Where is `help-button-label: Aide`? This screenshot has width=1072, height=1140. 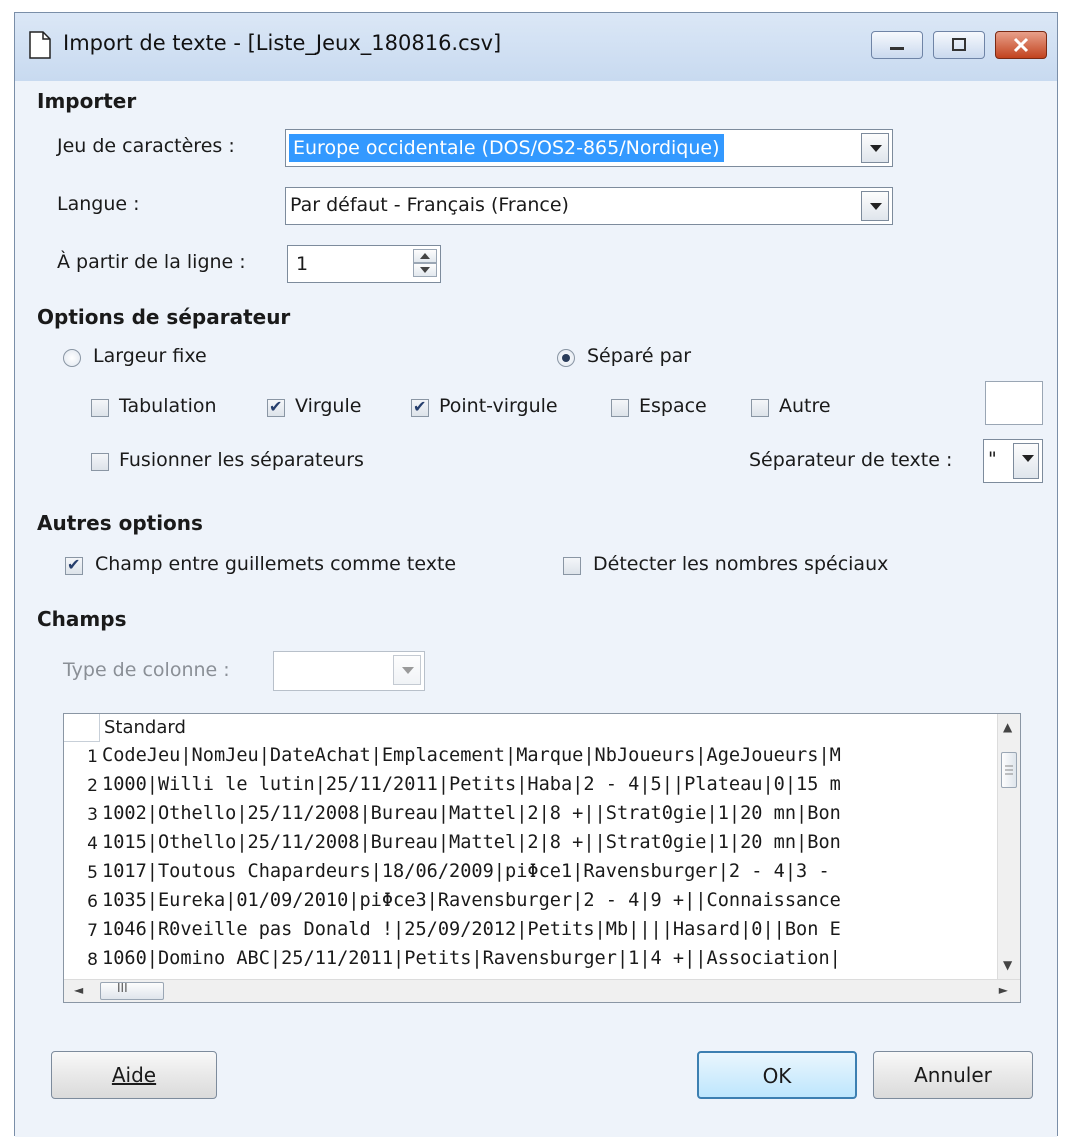 help-button-label: Aide is located at coordinates (134, 1075).